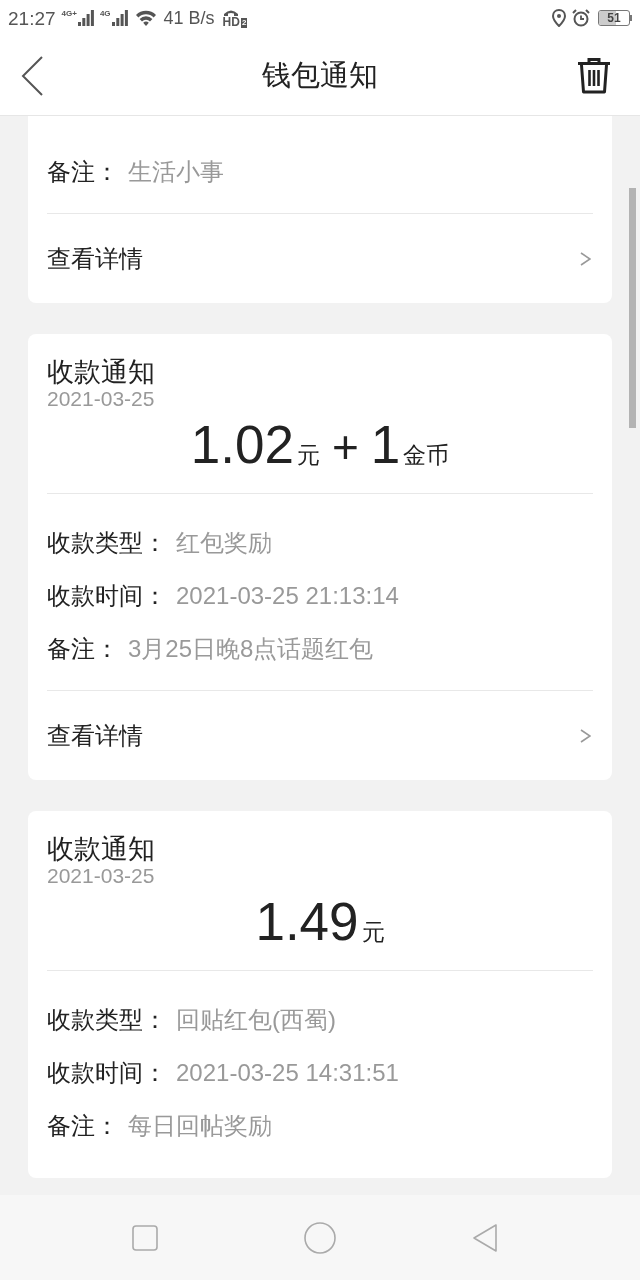 Image resolution: width=640 pixels, height=1280 pixels. I want to click on page-title: 钱包通知, so click(320, 75).